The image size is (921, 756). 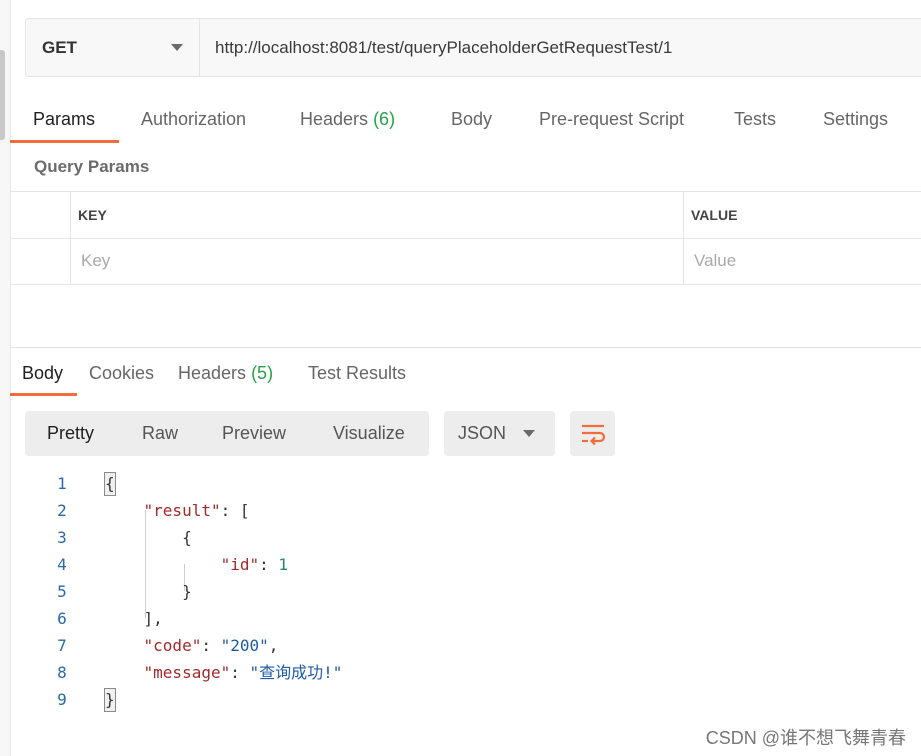 What do you see at coordinates (803, 261) in the screenshot?
I see `value-input: Value` at bounding box center [803, 261].